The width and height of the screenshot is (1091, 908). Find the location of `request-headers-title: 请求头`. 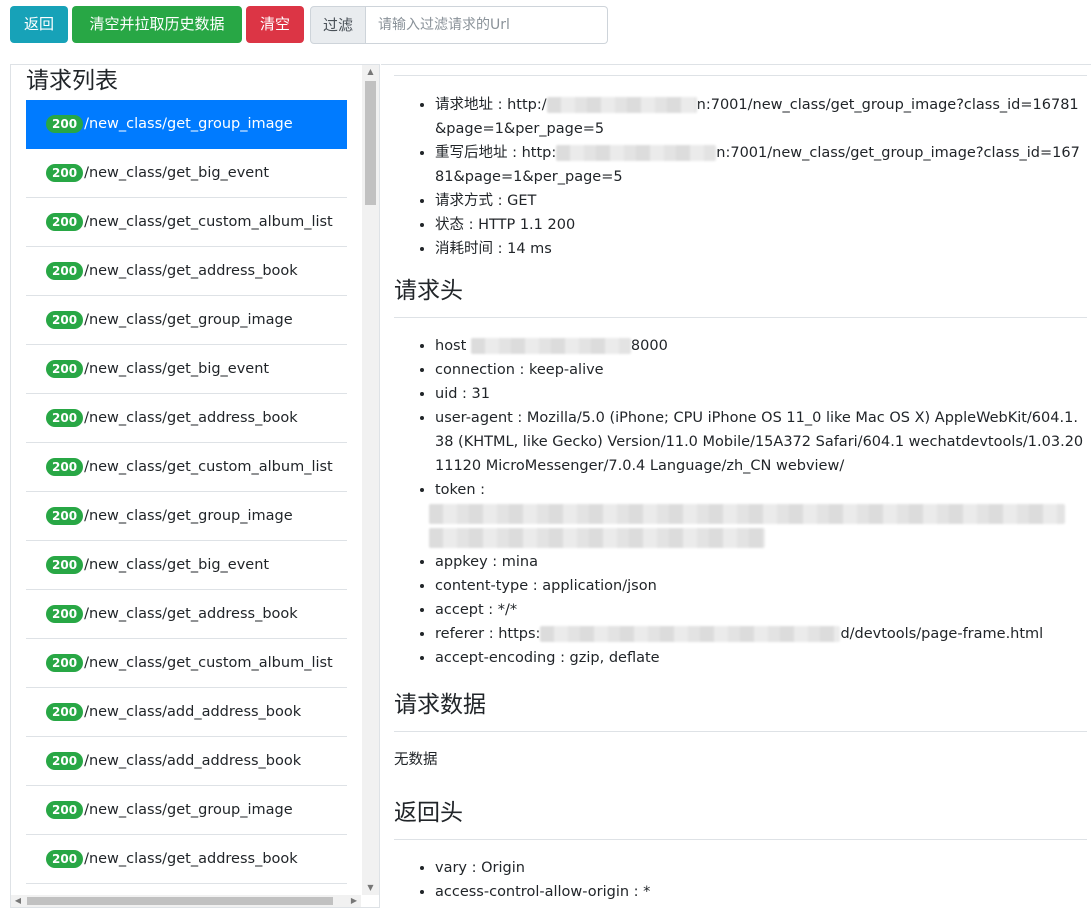

request-headers-title: 请求头 is located at coordinates (740, 296).